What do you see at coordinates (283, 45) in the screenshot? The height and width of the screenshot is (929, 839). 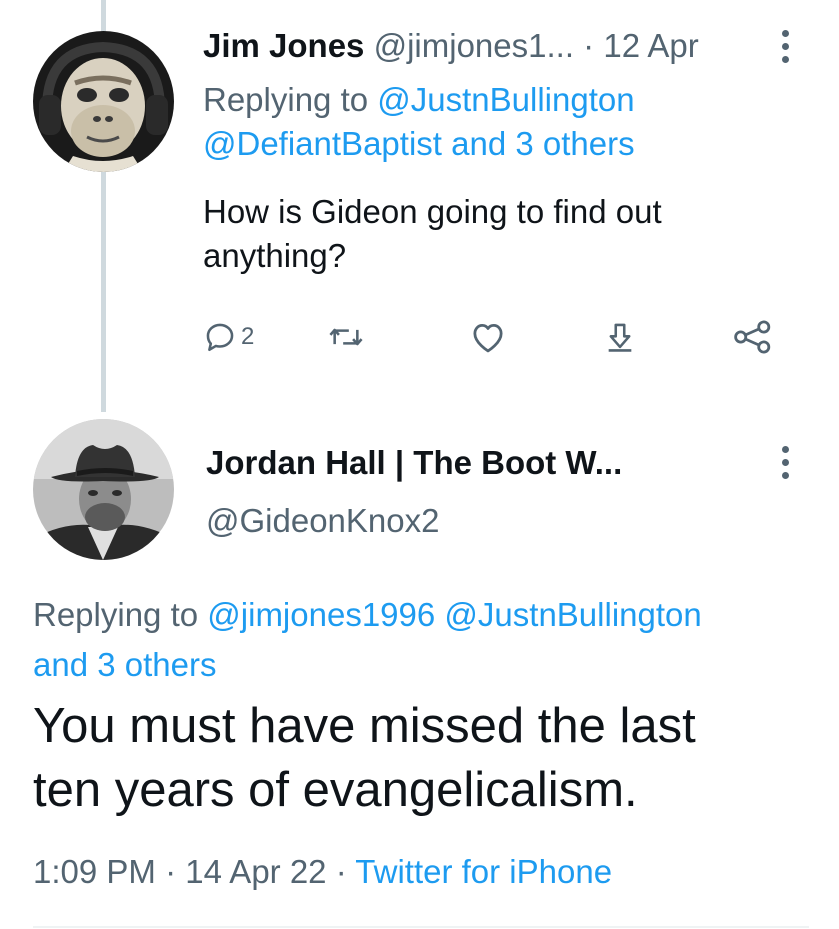 I see `tweet1-author-name: Jim Jones` at bounding box center [283, 45].